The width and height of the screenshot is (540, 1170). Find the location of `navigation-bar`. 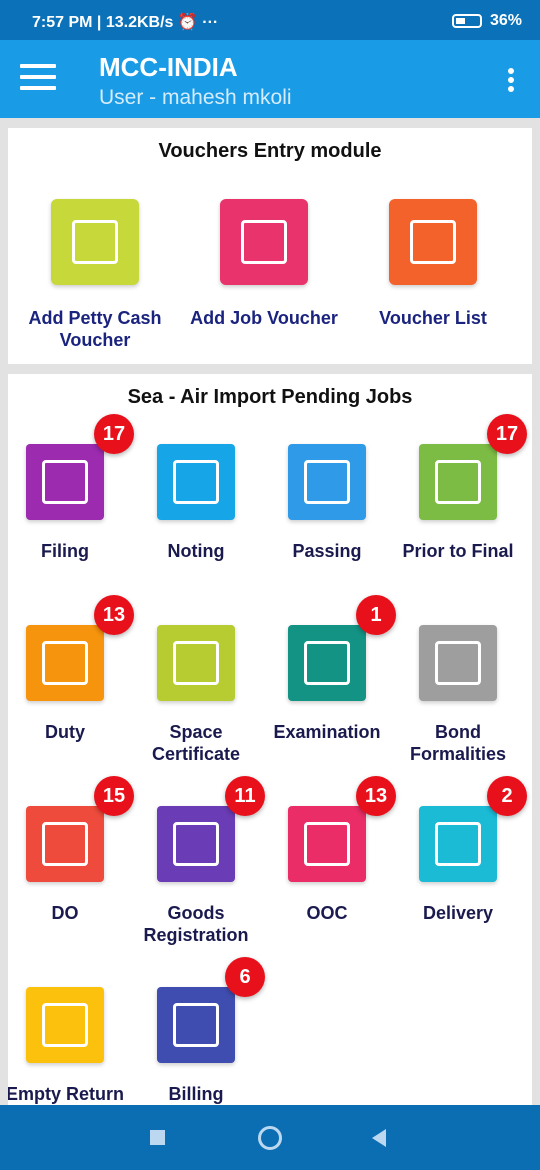

navigation-bar is located at coordinates (270, 1137).